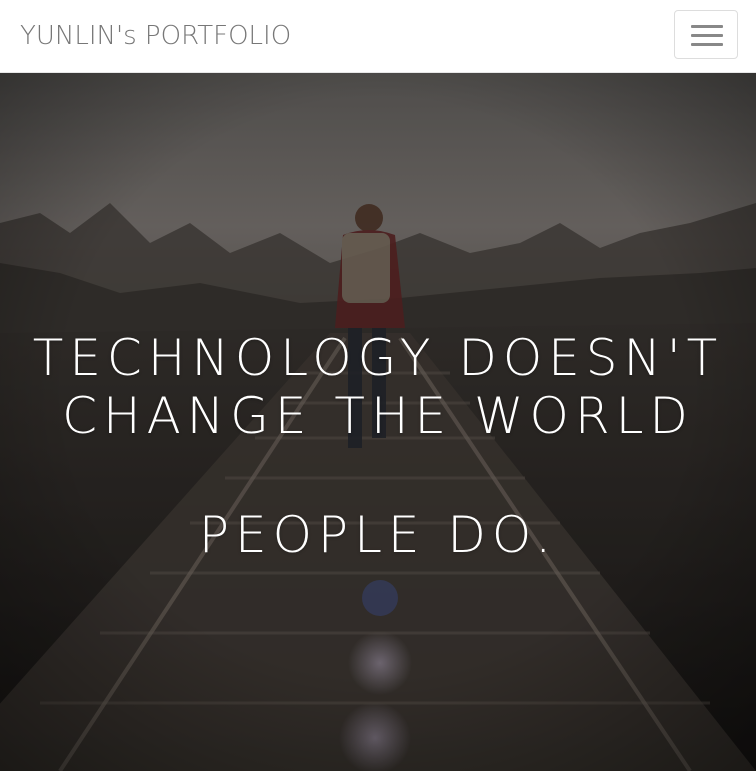 The height and width of the screenshot is (771, 756). I want to click on menu-toggle-button, so click(706, 34).